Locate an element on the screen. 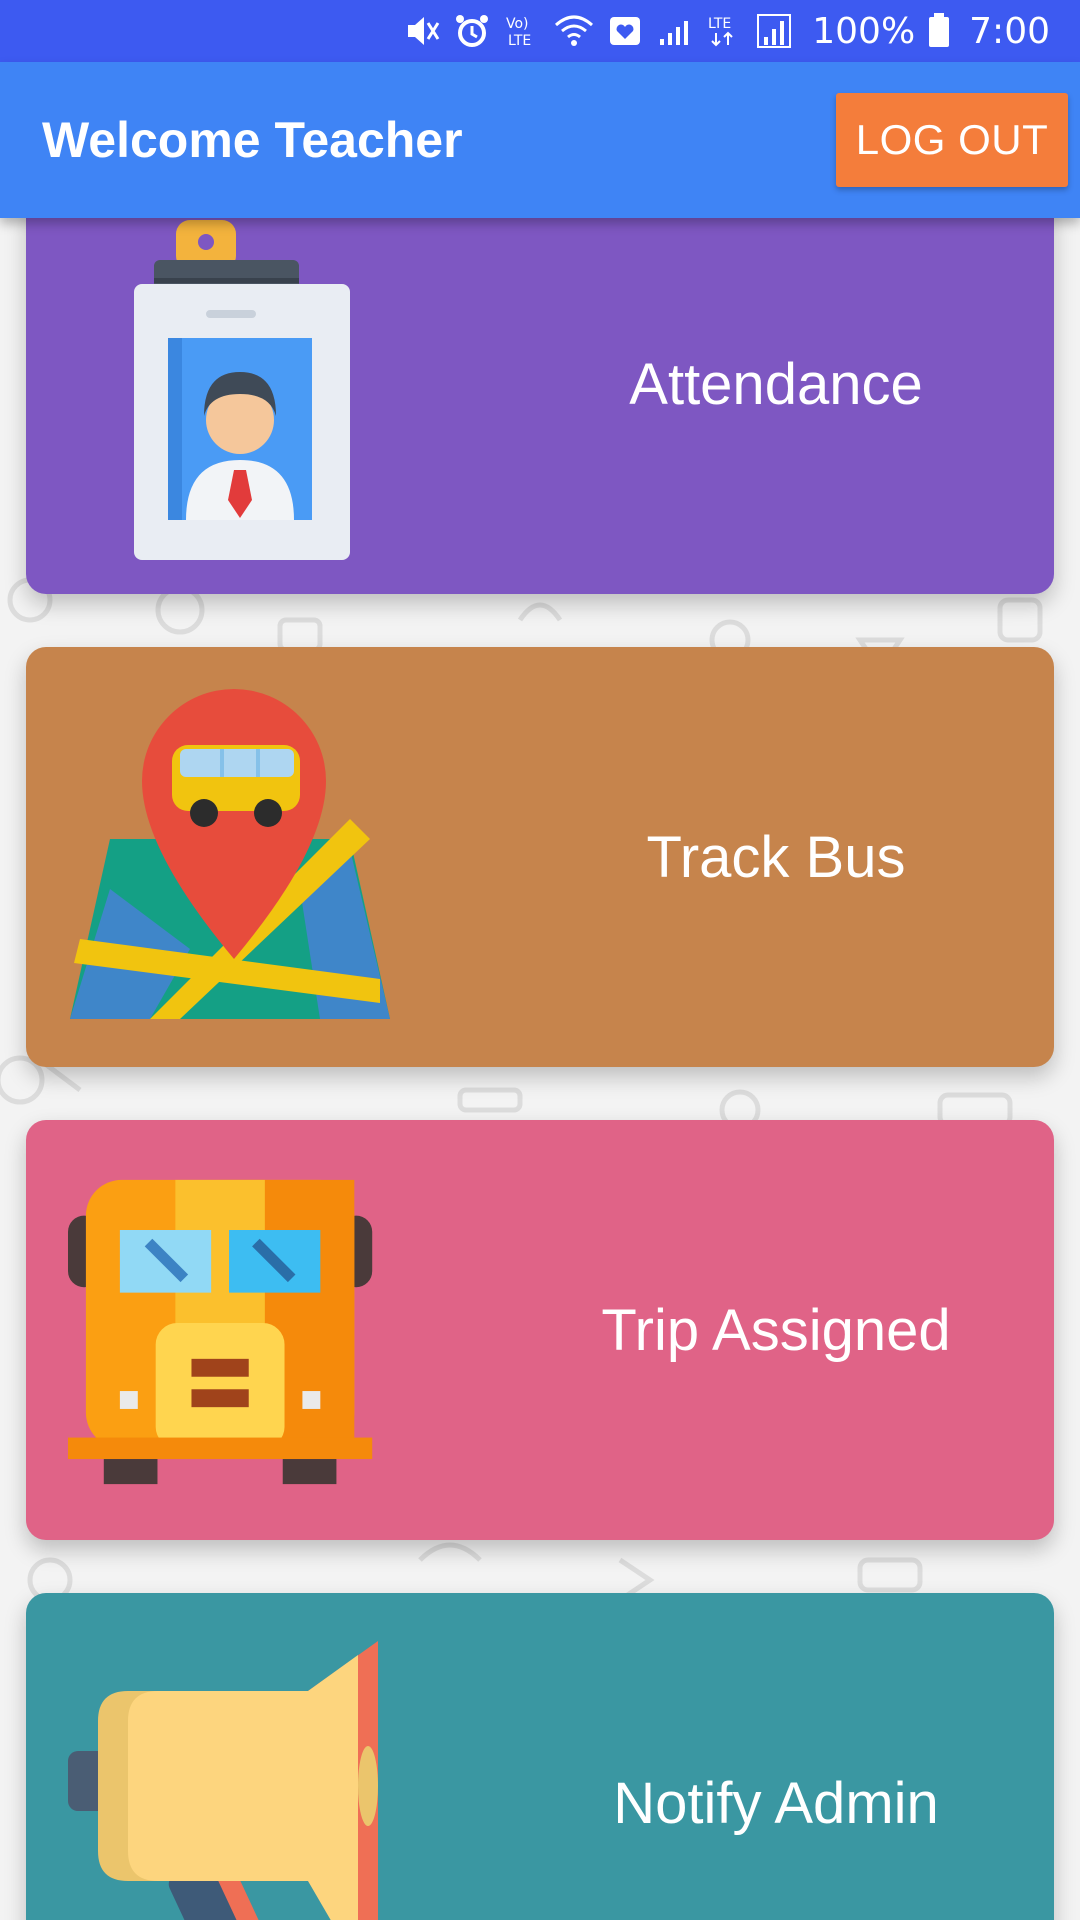 This screenshot has width=1080, height=1920. id-badge-icon is located at coordinates (242, 390).